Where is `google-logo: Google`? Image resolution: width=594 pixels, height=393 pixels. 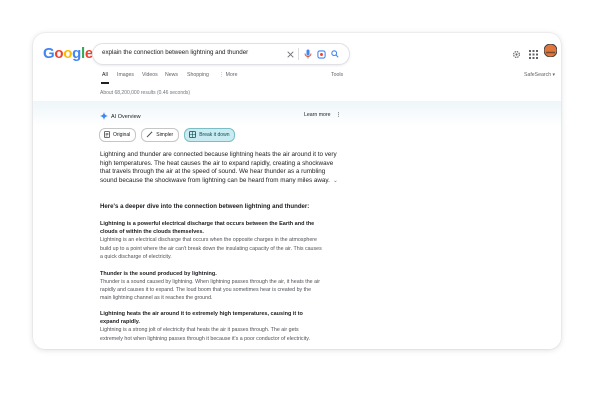
google-logo: Google is located at coordinates (68, 53).